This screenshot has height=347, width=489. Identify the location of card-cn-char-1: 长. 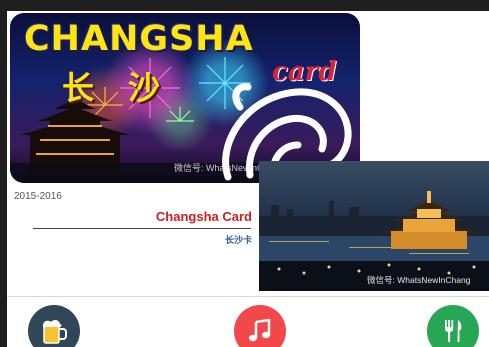
(78, 88).